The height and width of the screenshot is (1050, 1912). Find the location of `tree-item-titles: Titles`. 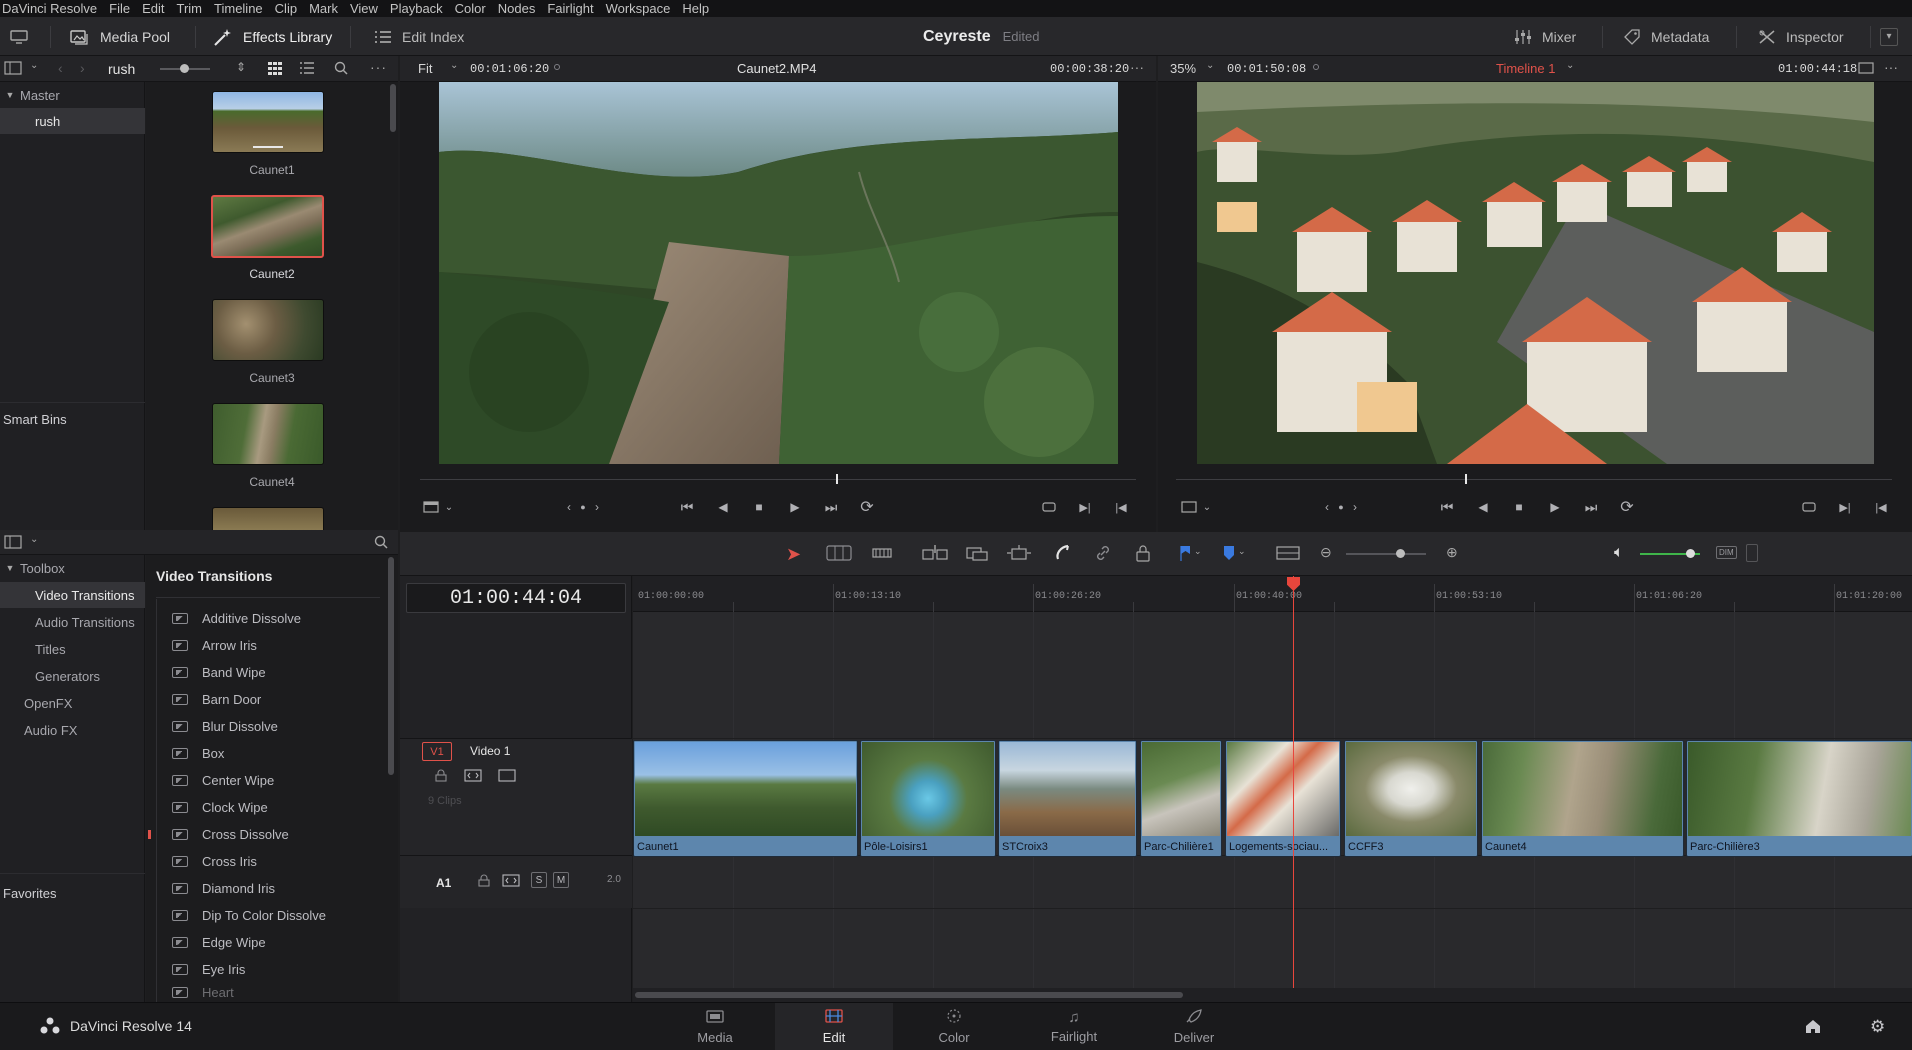

tree-item-titles: Titles is located at coordinates (72, 649).